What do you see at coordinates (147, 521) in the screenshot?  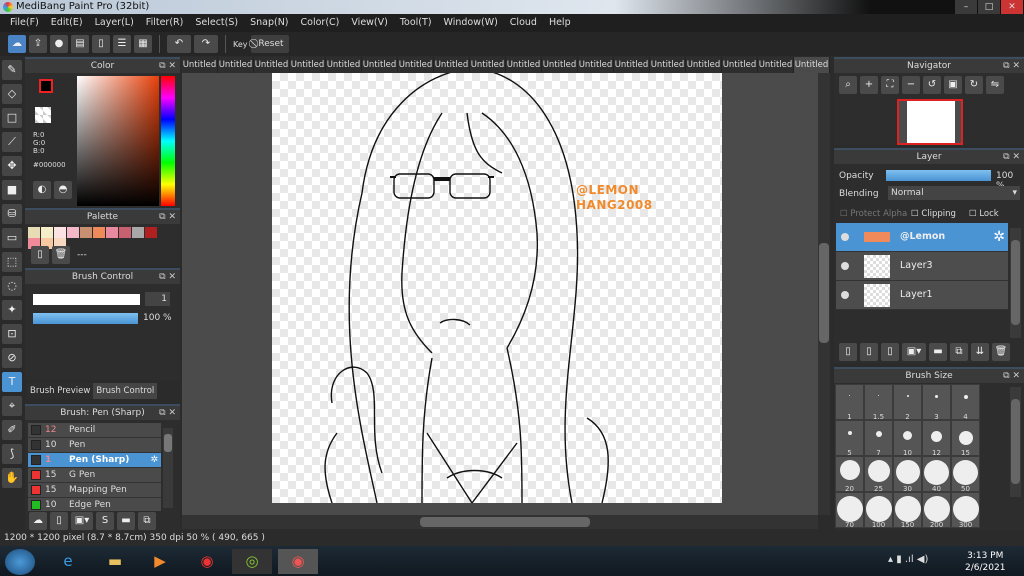 I see `duplicate-brush-icon: ⧉` at bounding box center [147, 521].